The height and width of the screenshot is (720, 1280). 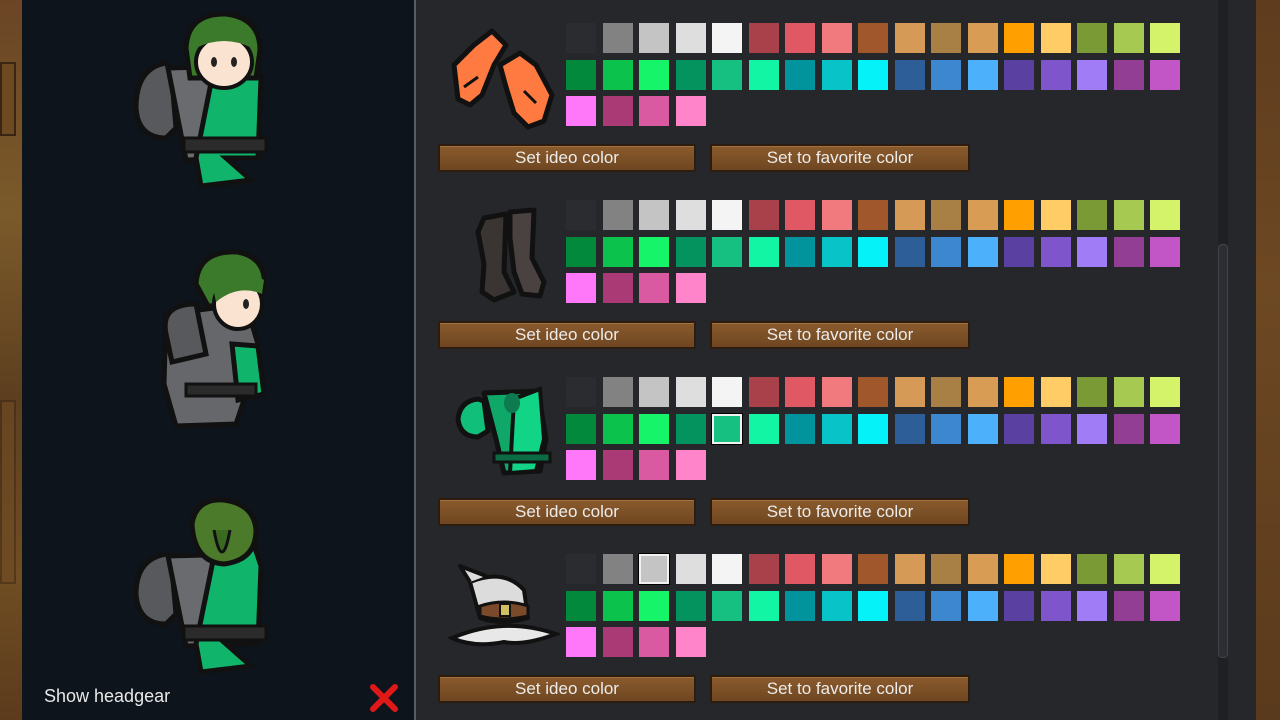 I want to click on show-headgear-label: Show headgear, so click(x=107, y=696).